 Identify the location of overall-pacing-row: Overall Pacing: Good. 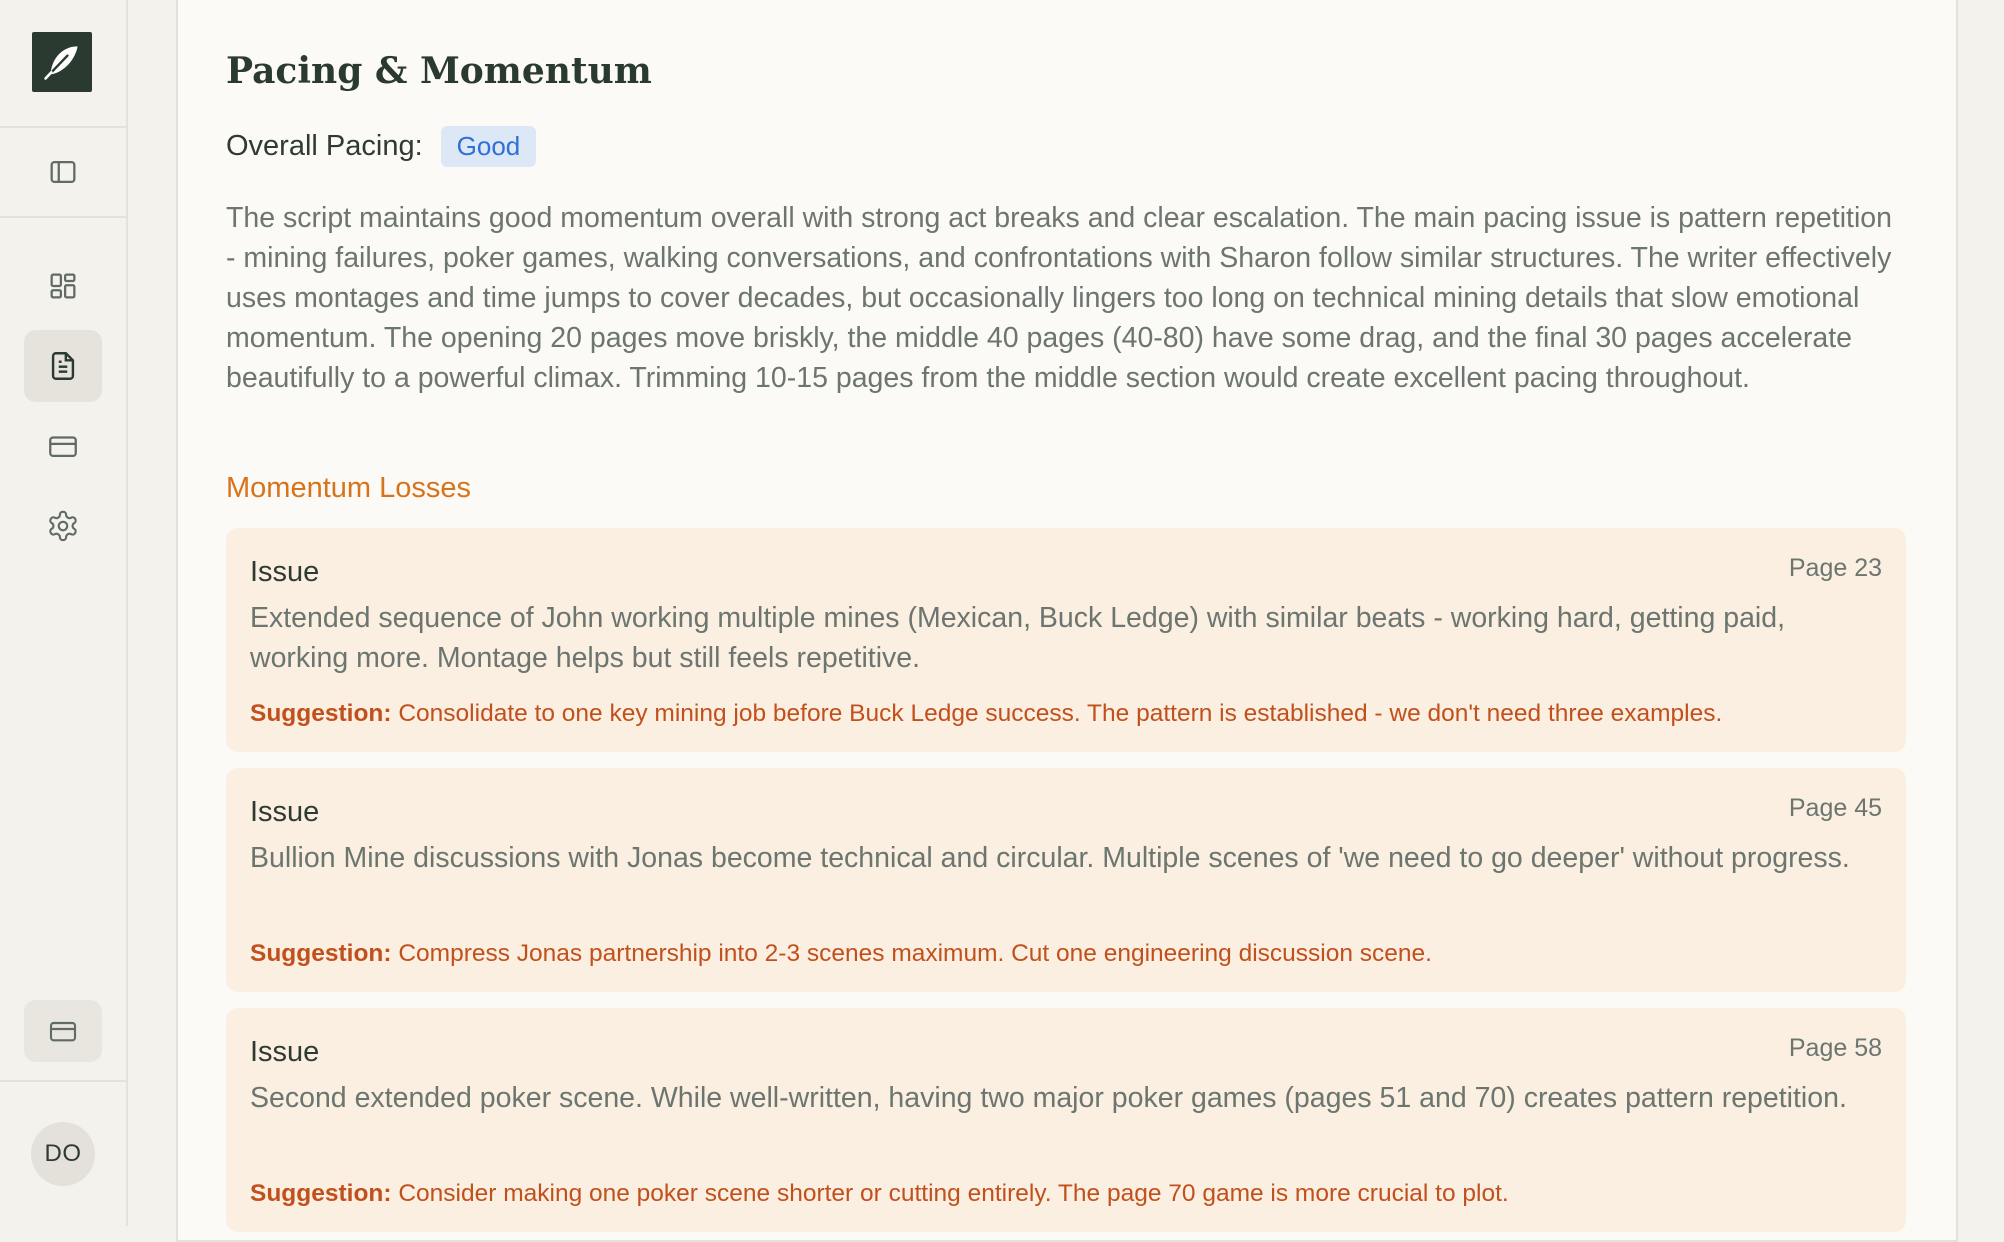
(381, 146).